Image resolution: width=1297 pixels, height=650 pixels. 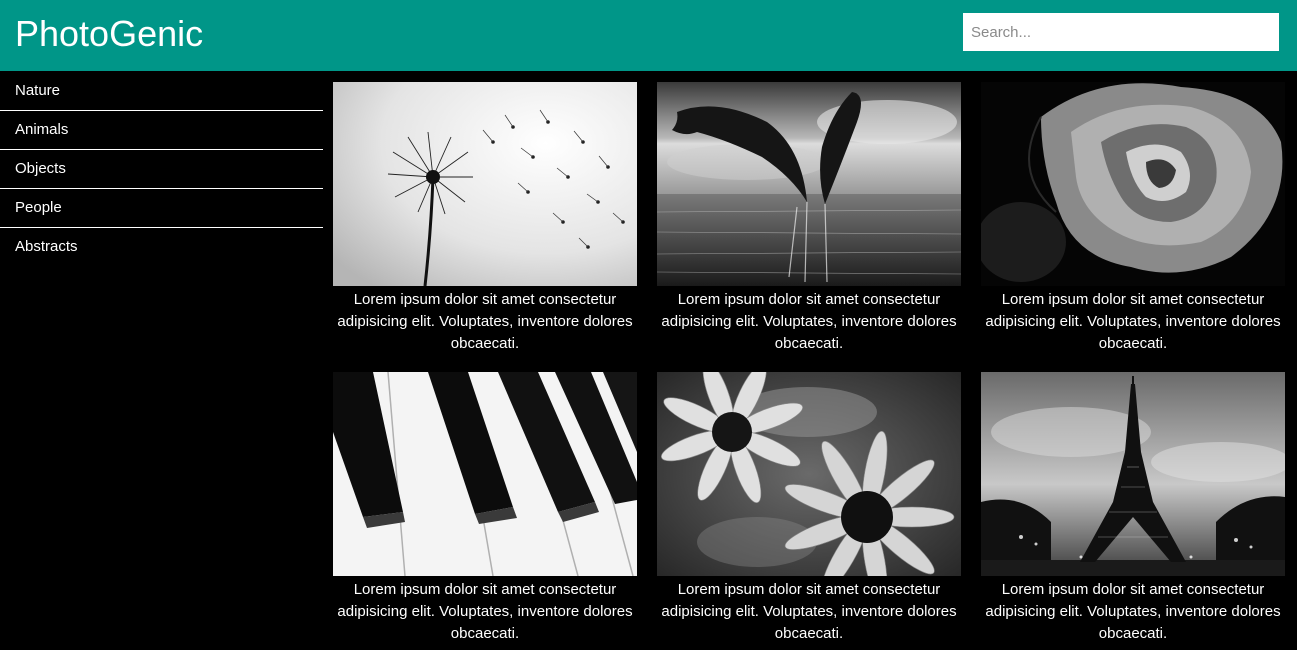 I want to click on sidebar-nav: Nature Animals Objects People Abstracts, so click(x=161, y=169).